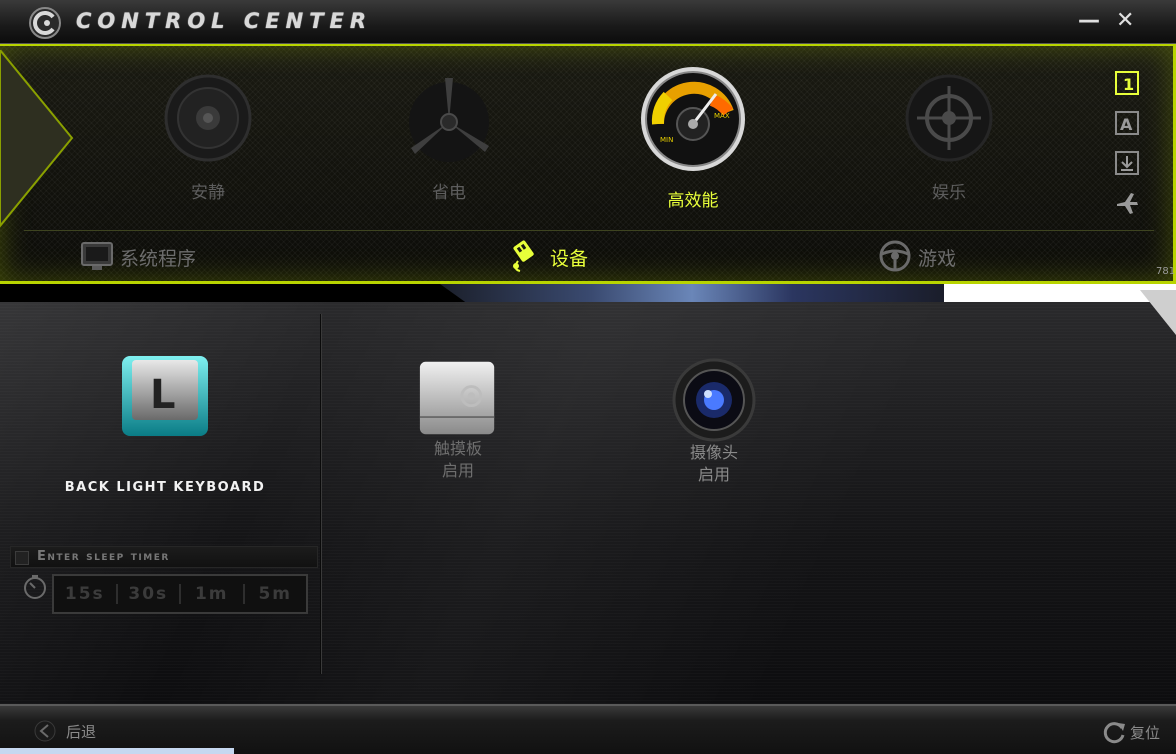 This screenshot has width=1176, height=754. I want to click on svg-text: L, so click(163, 395).